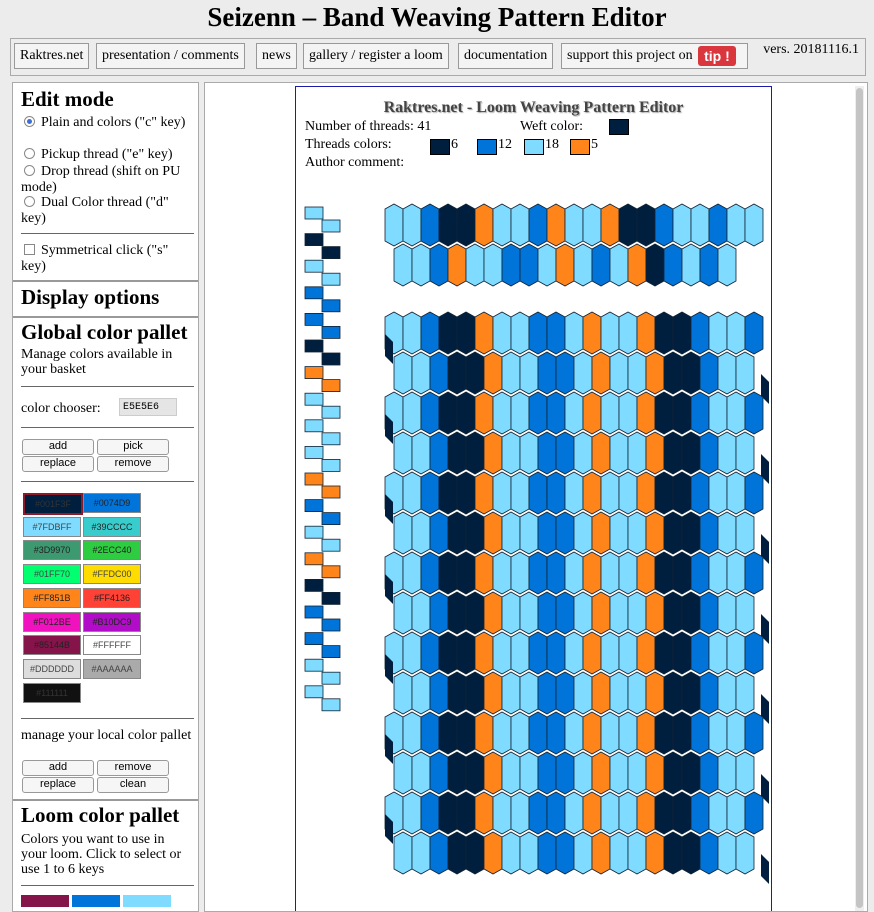 This screenshot has width=874, height=912. What do you see at coordinates (133, 464) in the screenshot?
I see `global-remove-button: remove` at bounding box center [133, 464].